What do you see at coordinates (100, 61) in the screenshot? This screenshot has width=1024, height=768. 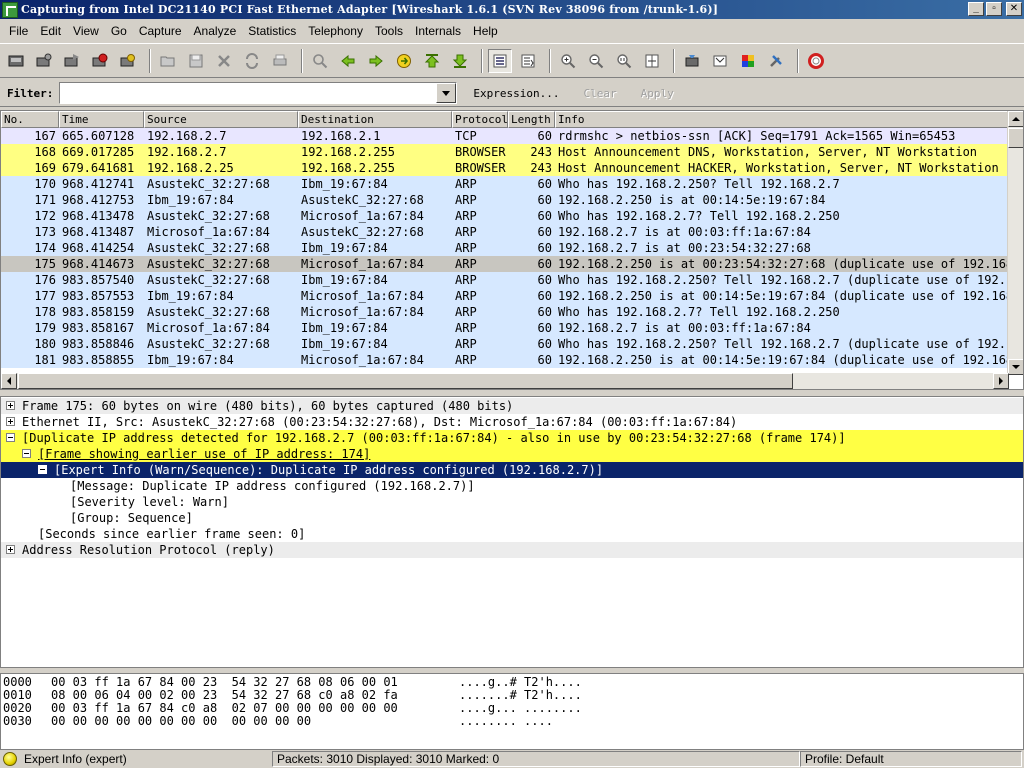 I see `stop-capture-button` at bounding box center [100, 61].